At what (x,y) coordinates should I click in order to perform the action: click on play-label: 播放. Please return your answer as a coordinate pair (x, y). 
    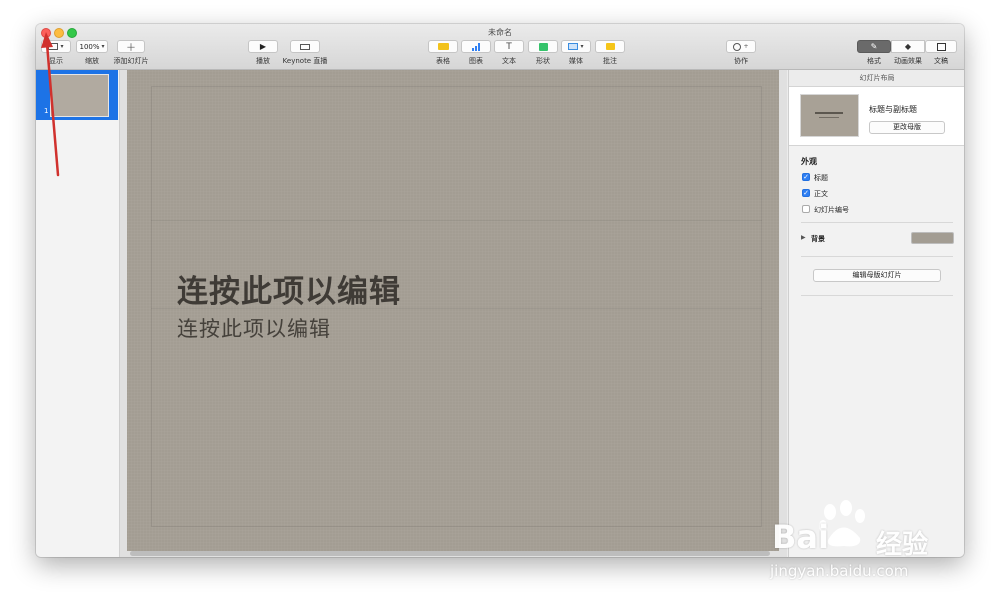
    Looking at the image, I should click on (263, 61).